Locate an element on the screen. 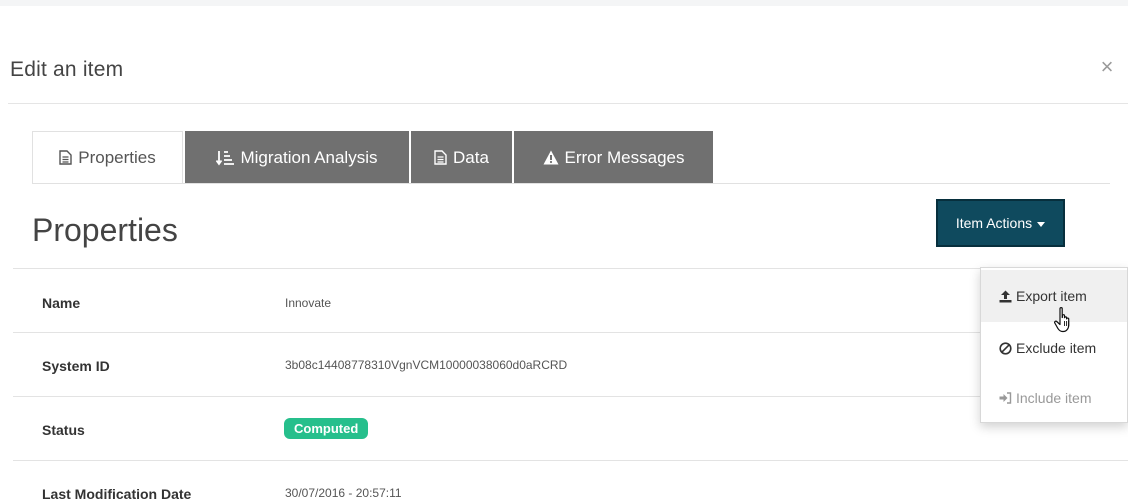 The width and height of the screenshot is (1128, 504). menu-item-include: Include item is located at coordinates (1054, 398).